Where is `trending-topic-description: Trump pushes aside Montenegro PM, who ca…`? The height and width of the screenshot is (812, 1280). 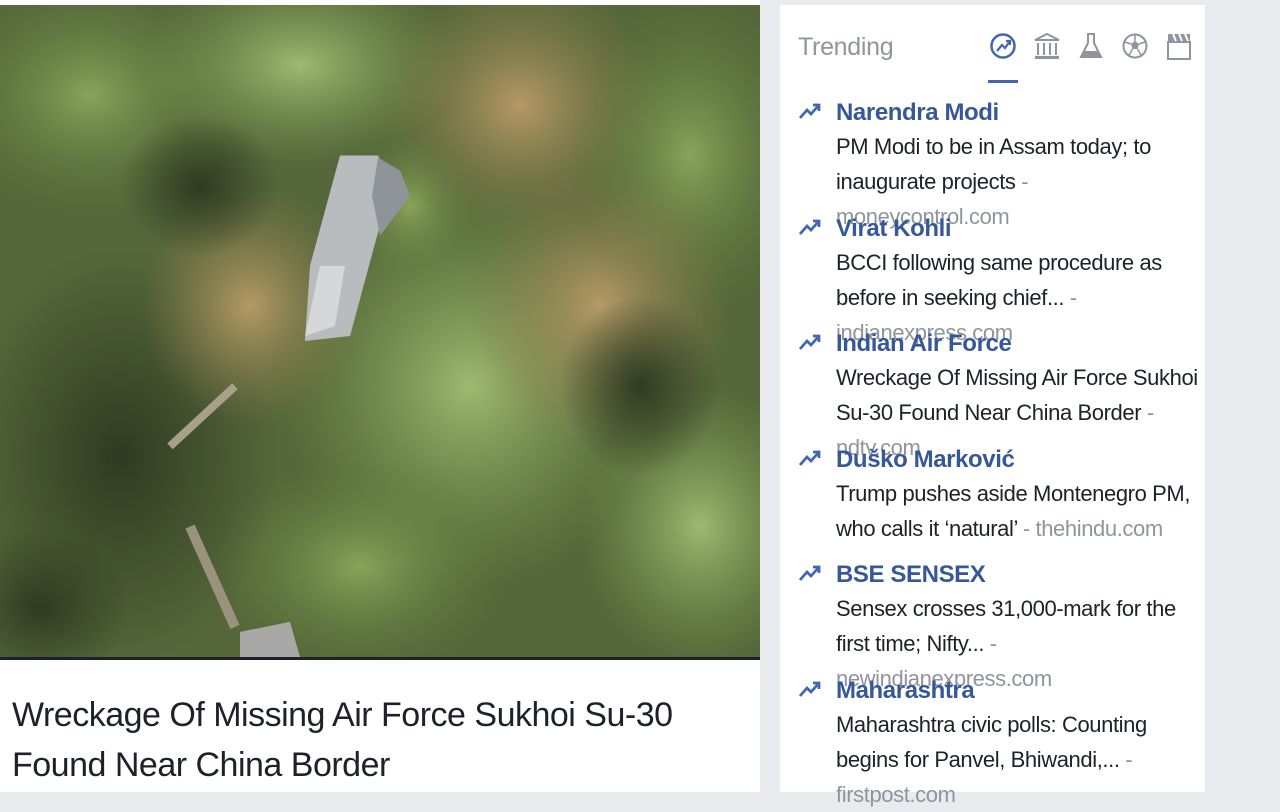 trending-topic-description: Trump pushes aside Montenegro PM, who ca… is located at coordinates (1017, 511).